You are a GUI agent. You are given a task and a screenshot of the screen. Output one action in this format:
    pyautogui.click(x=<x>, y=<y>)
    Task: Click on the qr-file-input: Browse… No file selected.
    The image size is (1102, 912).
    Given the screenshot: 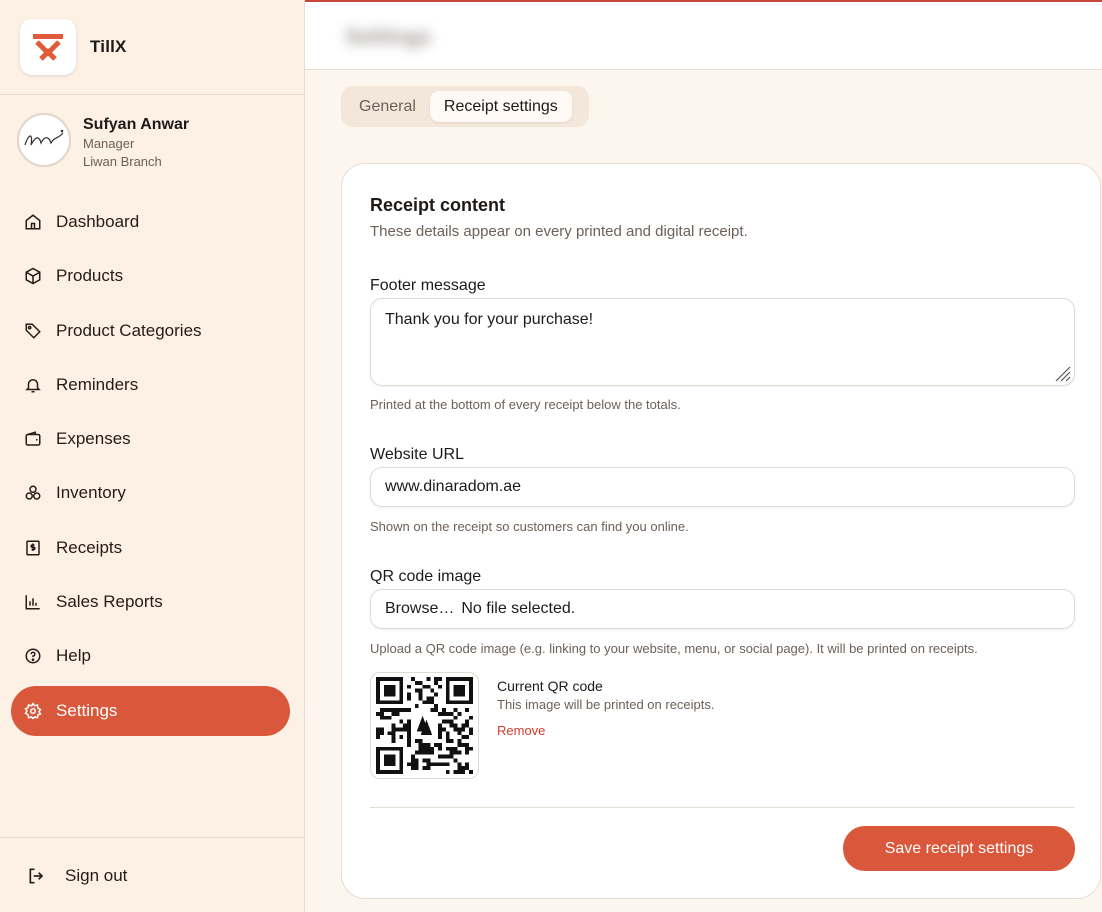 What is the action you would take?
    pyautogui.click(x=722, y=609)
    